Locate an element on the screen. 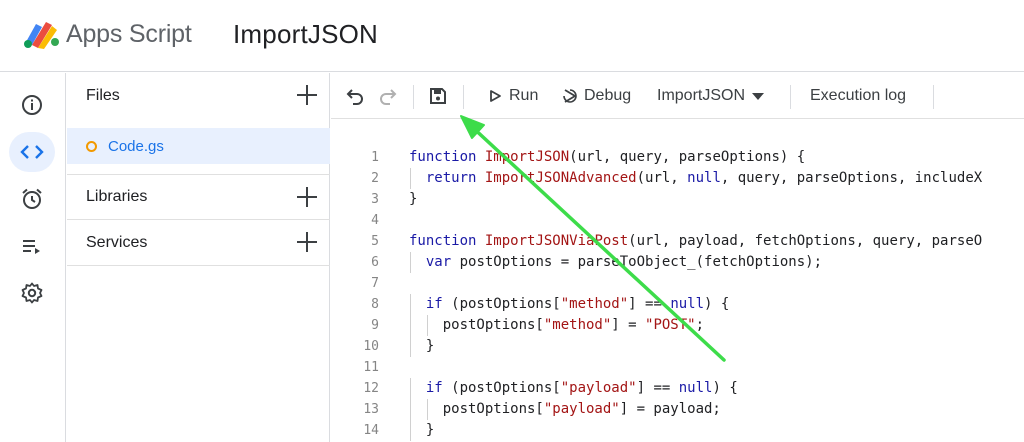 The image size is (1024, 442). undo-button is located at coordinates (355, 96).